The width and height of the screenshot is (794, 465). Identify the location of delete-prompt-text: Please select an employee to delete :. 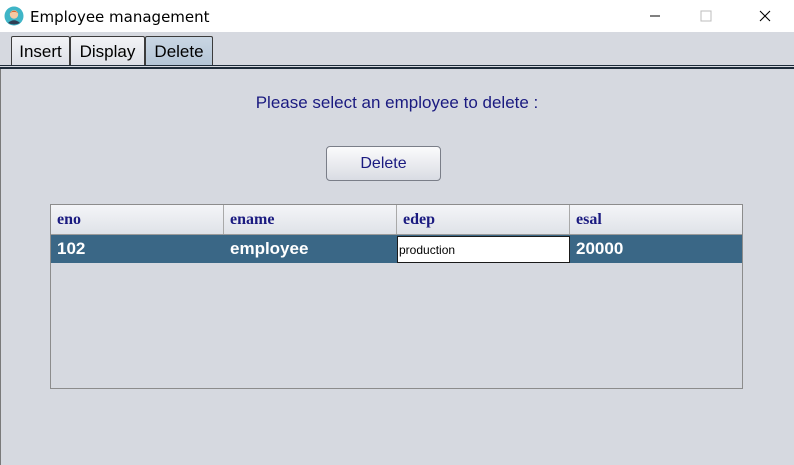
(397, 102).